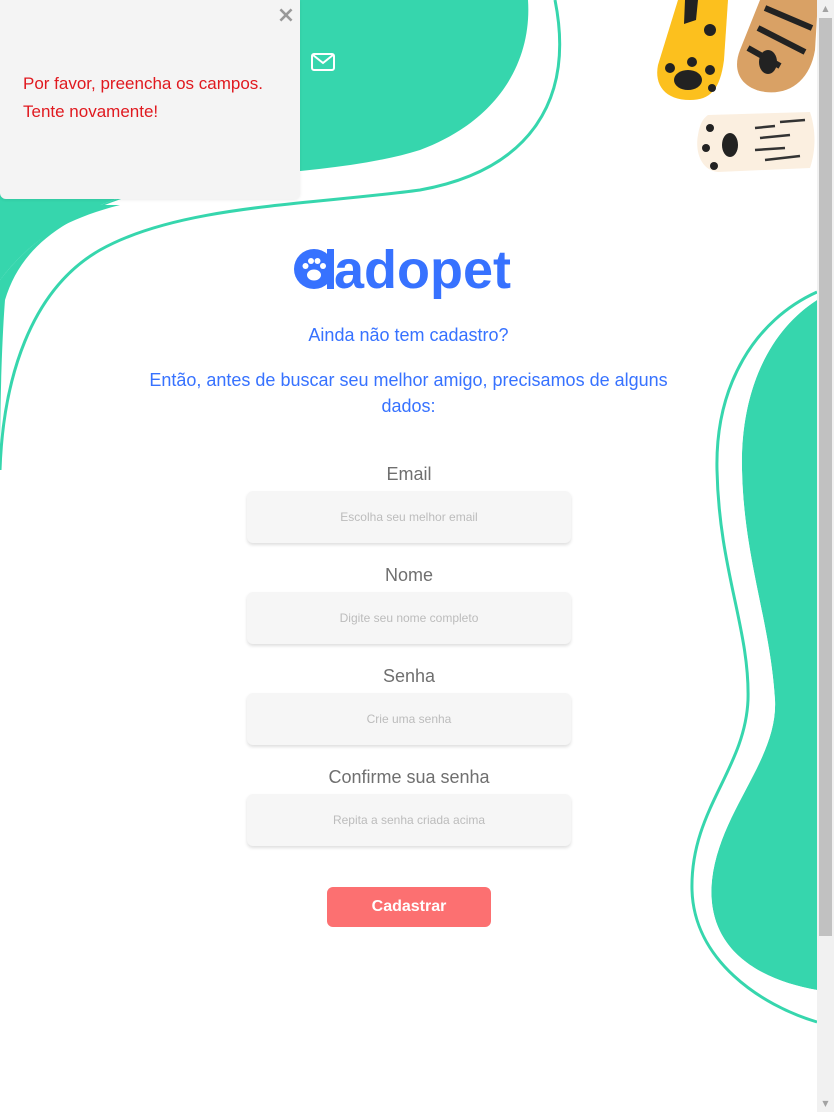 This screenshot has height=1112, width=834. I want to click on mail-icon, so click(323, 62).